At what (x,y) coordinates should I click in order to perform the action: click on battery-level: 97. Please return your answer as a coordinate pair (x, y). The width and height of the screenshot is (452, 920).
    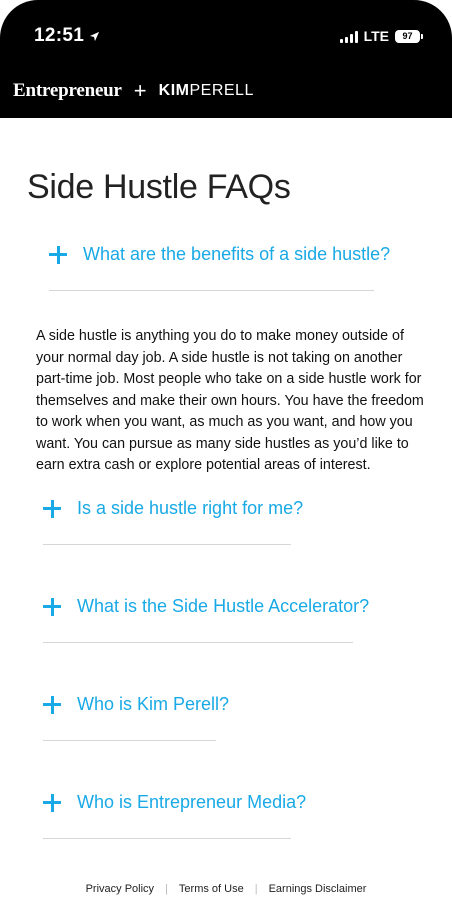
    Looking at the image, I should click on (407, 36).